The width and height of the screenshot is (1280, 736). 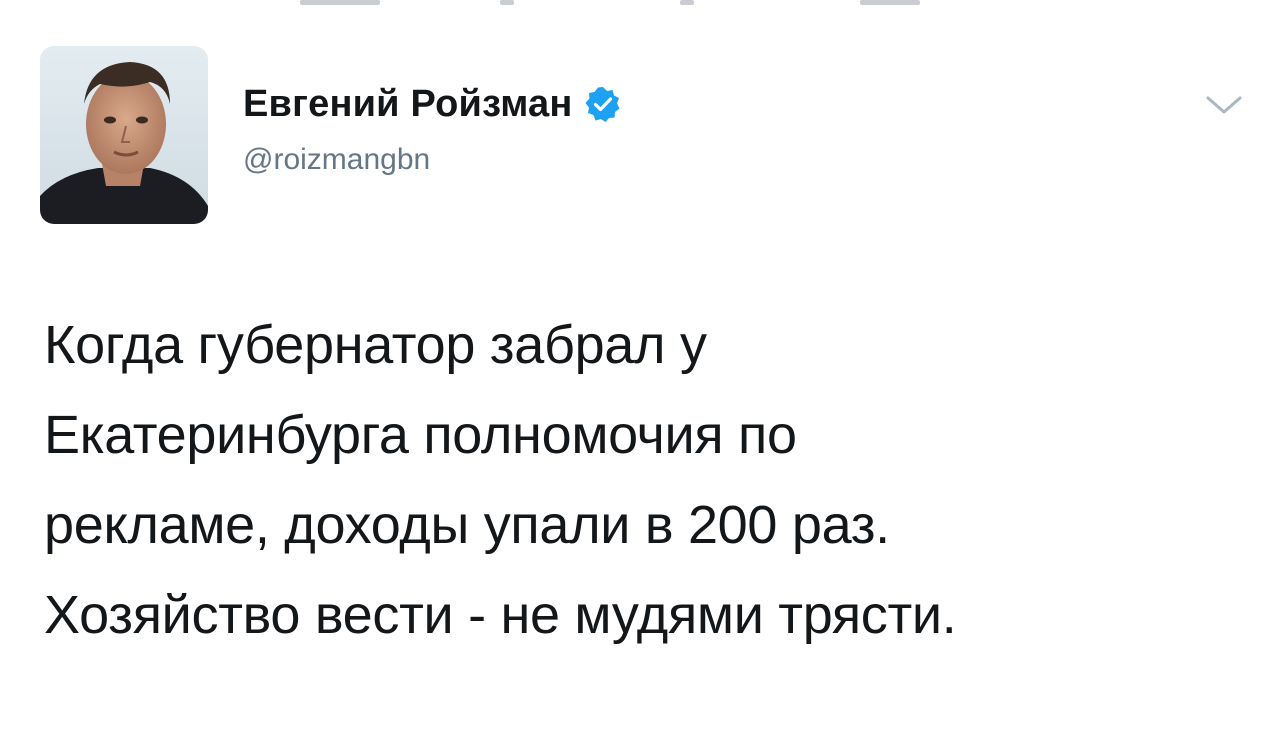 What do you see at coordinates (420, 435) in the screenshot?
I see `tweet-text-line: Екатеринбурга полномочия по` at bounding box center [420, 435].